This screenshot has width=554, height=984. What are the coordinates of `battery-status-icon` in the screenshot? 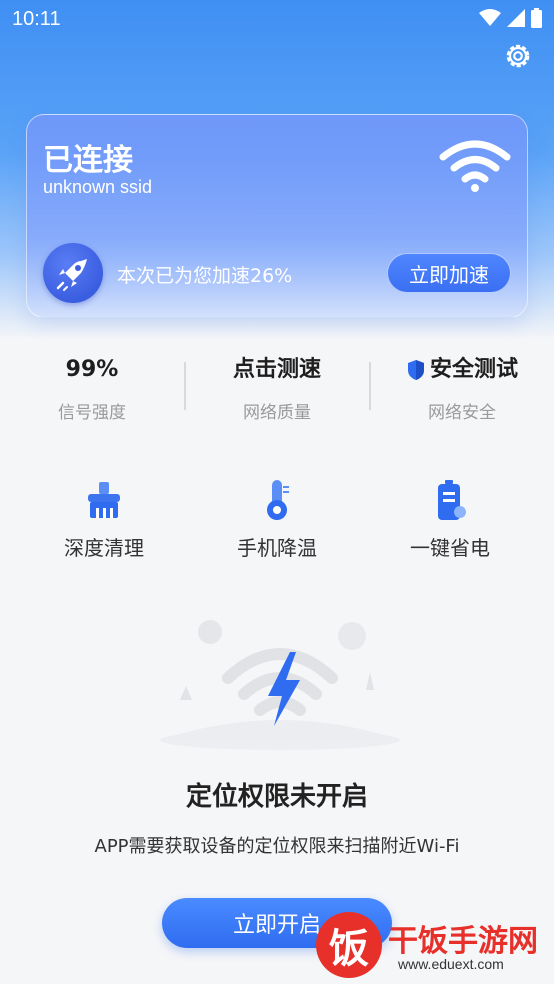 It's located at (536, 18).